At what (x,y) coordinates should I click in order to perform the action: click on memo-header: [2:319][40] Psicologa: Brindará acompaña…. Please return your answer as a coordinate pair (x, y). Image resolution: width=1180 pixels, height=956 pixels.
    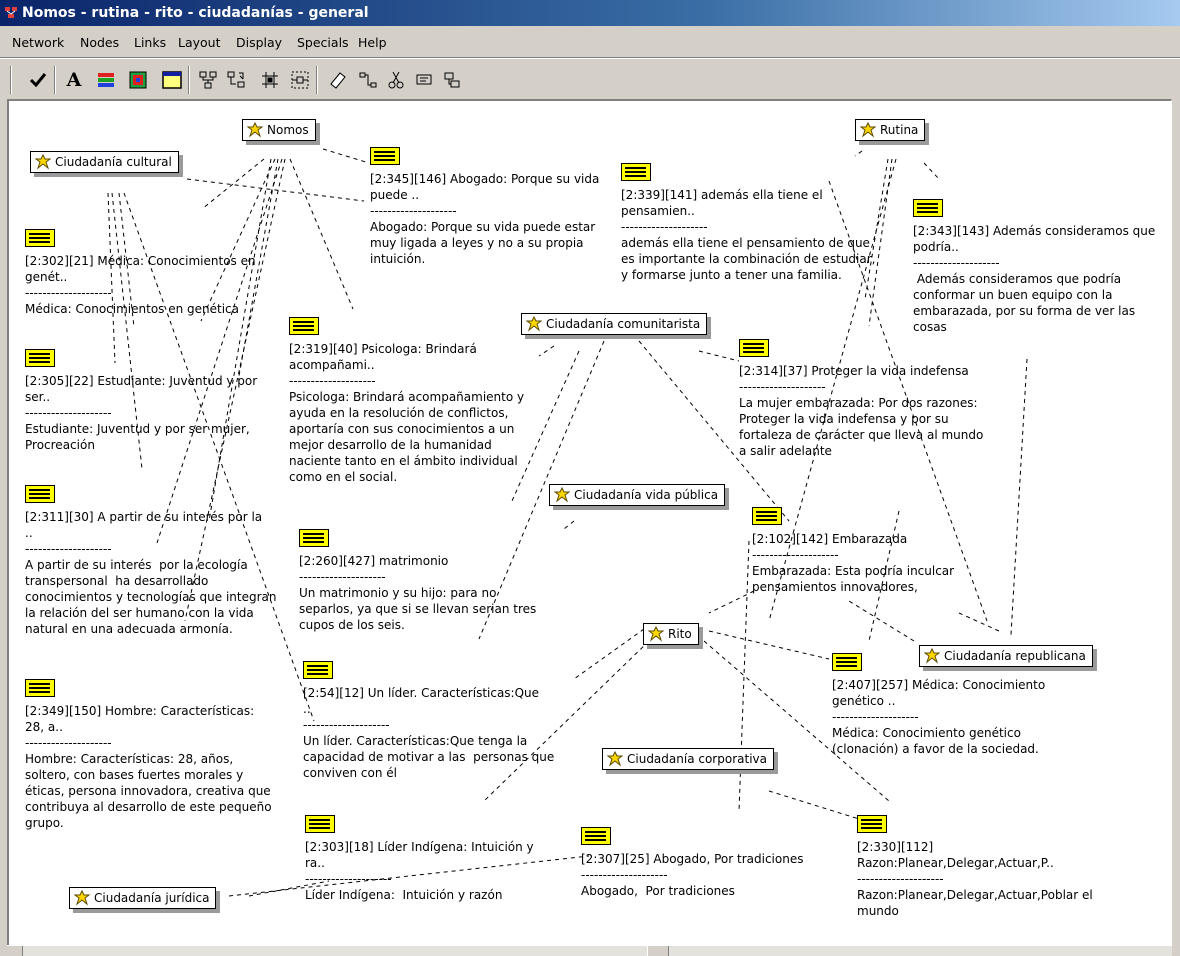
    Looking at the image, I should click on (383, 357).